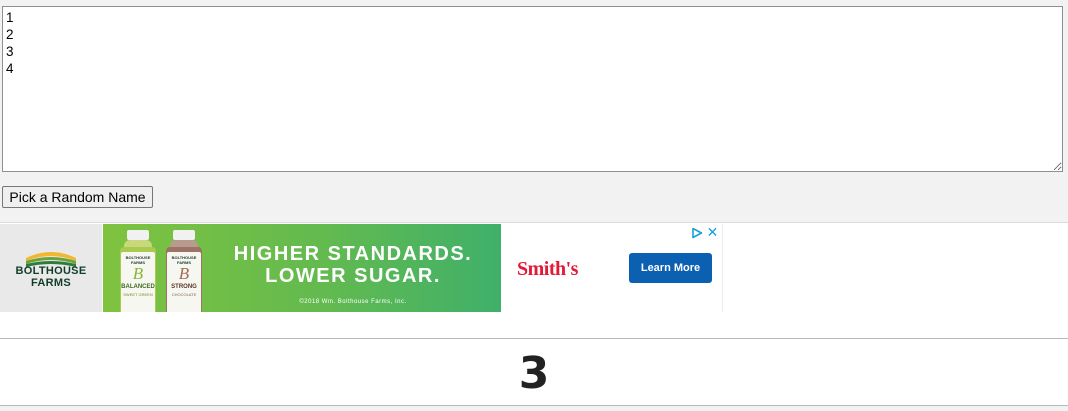  I want to click on picked-name: 3, so click(534, 373).